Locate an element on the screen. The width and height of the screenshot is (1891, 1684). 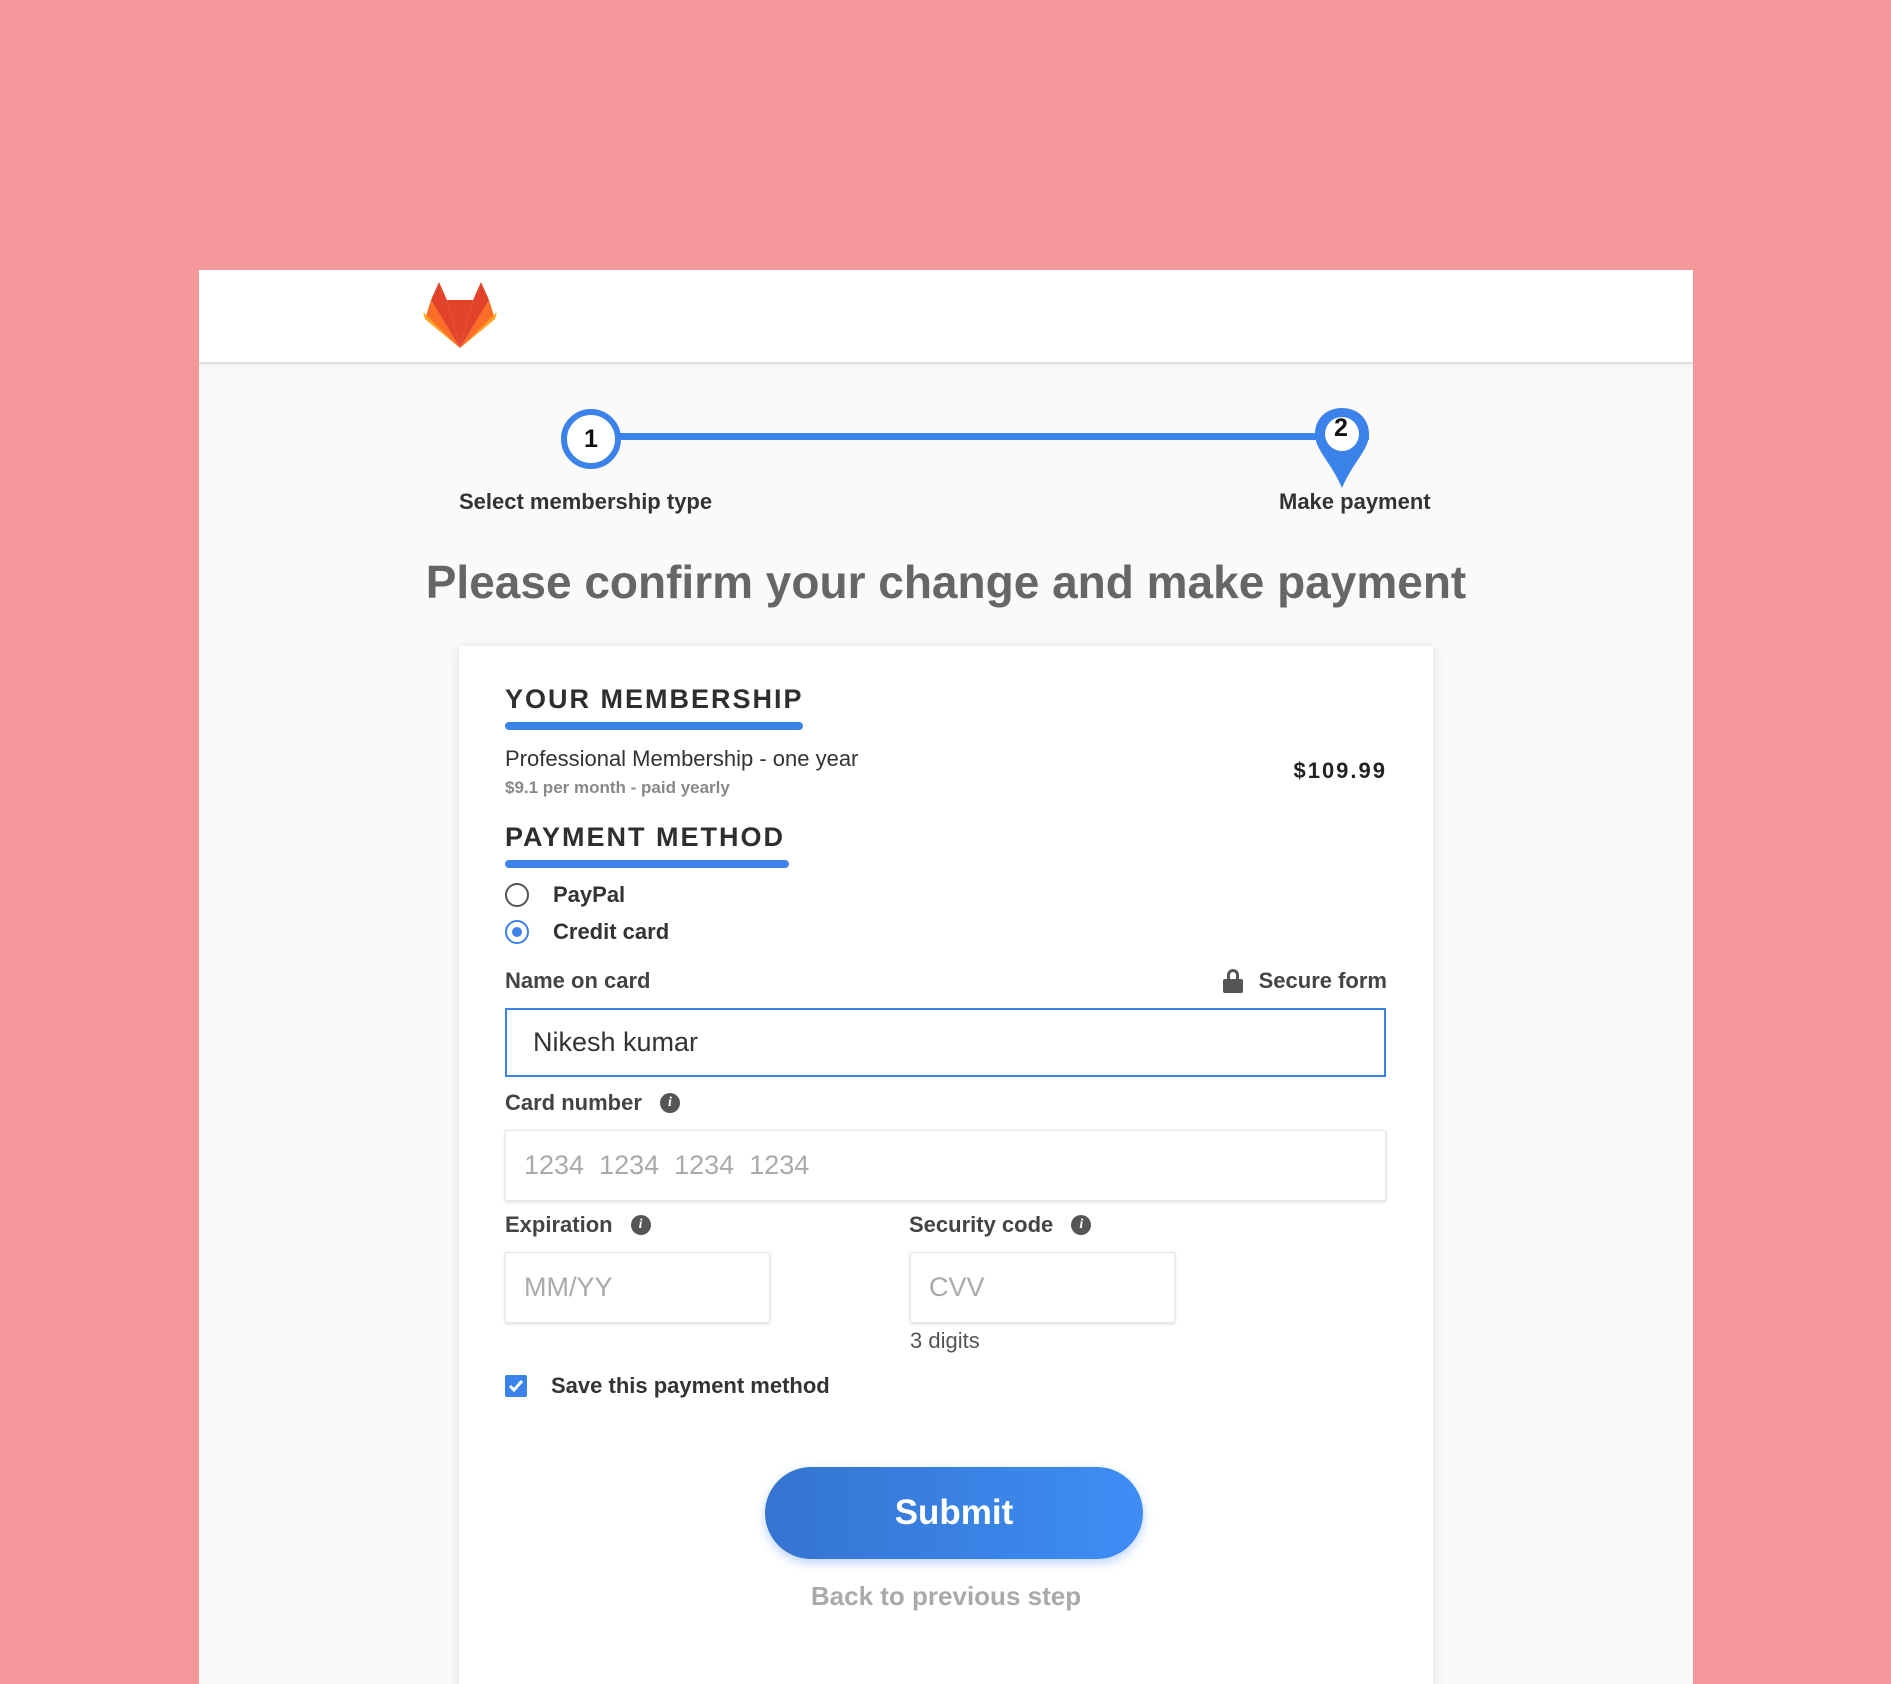
back-to-previous-step-link: Back to previous step is located at coordinates (946, 1596).